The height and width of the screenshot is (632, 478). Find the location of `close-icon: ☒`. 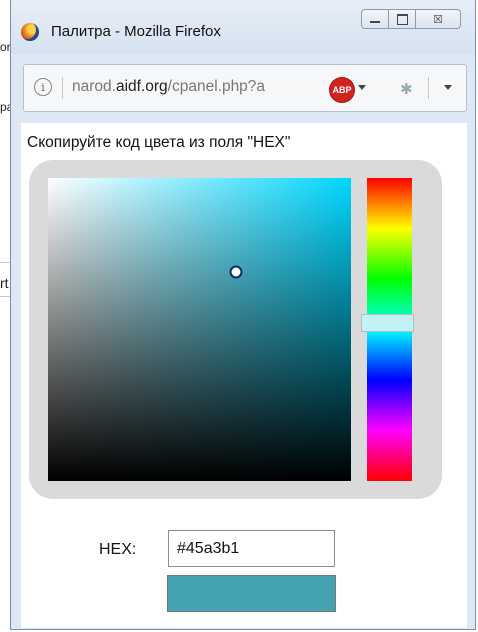

close-icon: ☒ is located at coordinates (438, 19).